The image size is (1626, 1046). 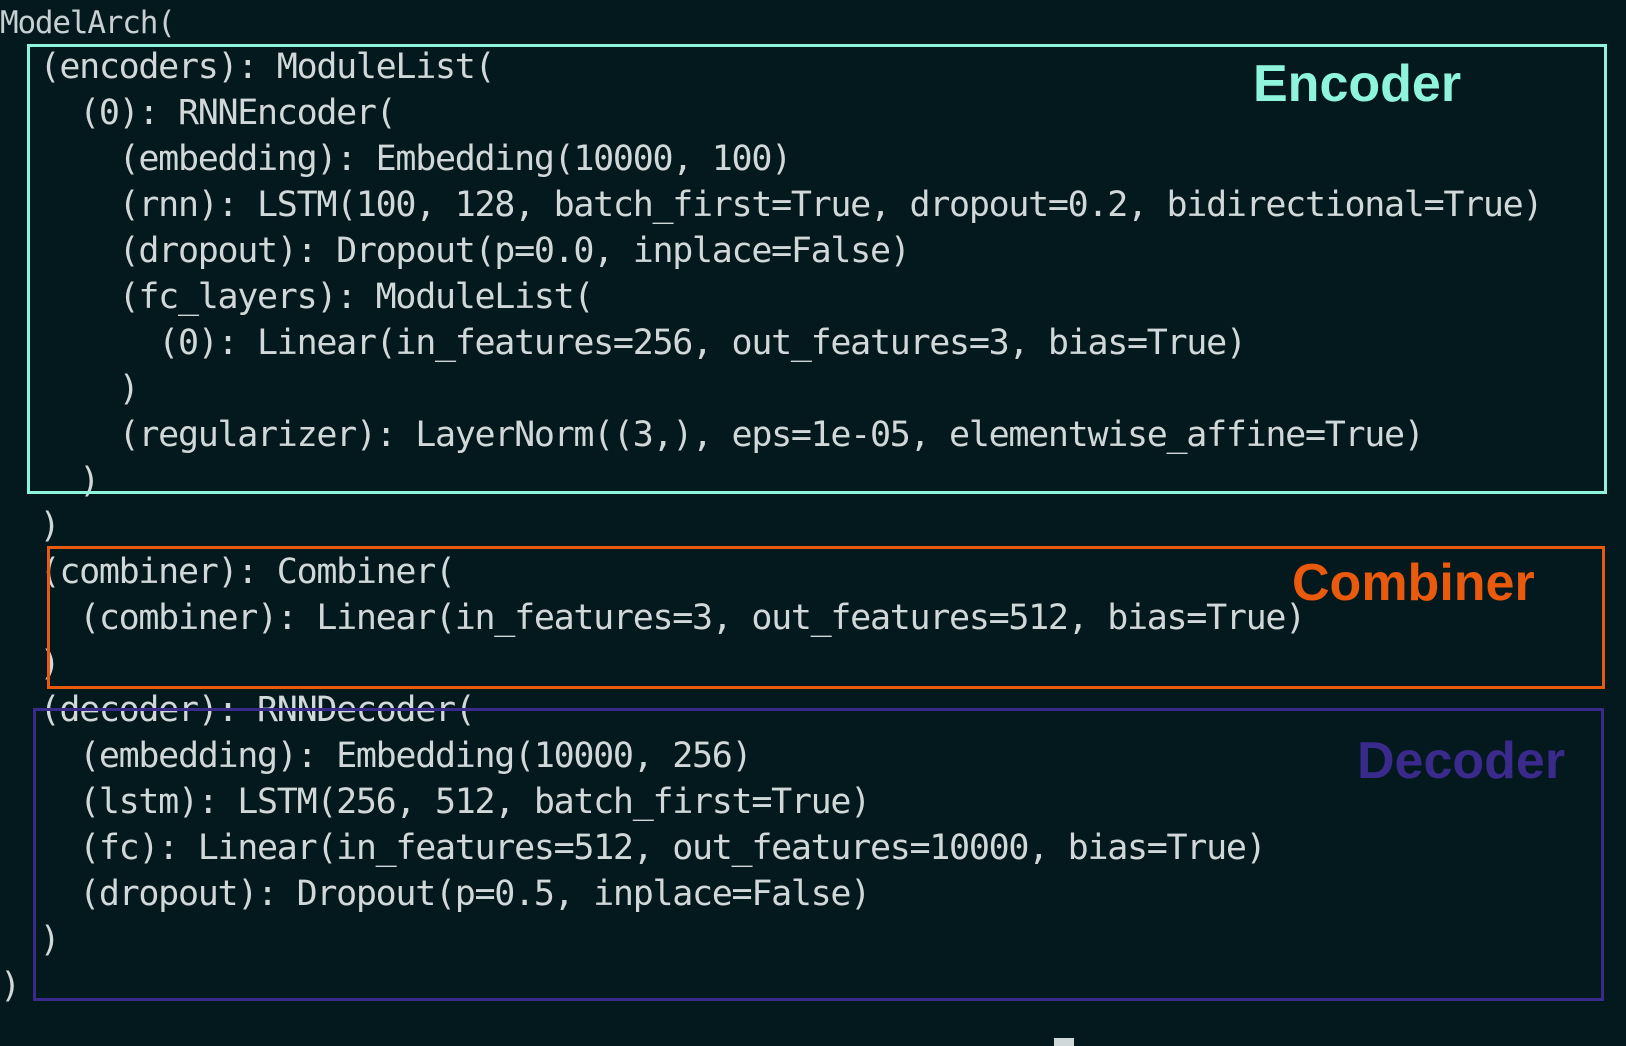 I want to click on decoder-label: Decoder, so click(x=1461, y=761).